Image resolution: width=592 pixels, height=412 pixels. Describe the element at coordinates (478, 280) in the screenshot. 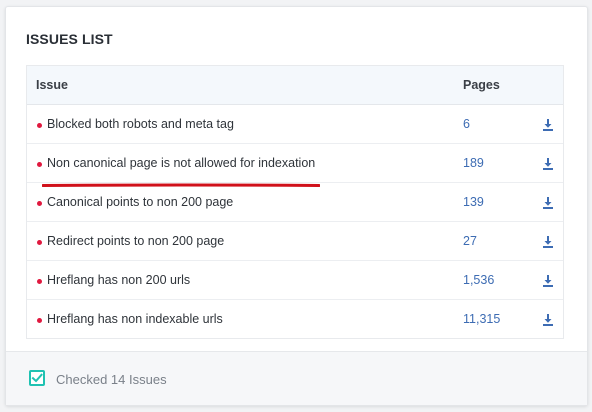

I see `pages-count-link: 1,536` at that location.